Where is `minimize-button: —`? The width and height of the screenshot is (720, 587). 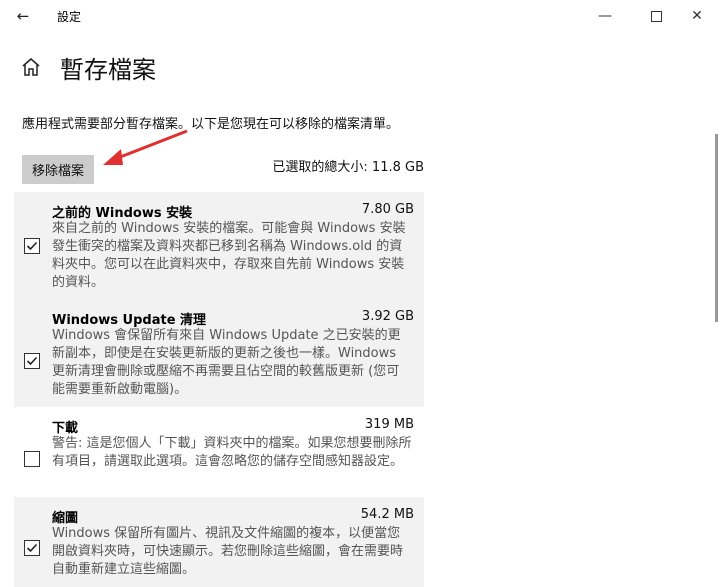
minimize-button: — is located at coordinates (605, 16).